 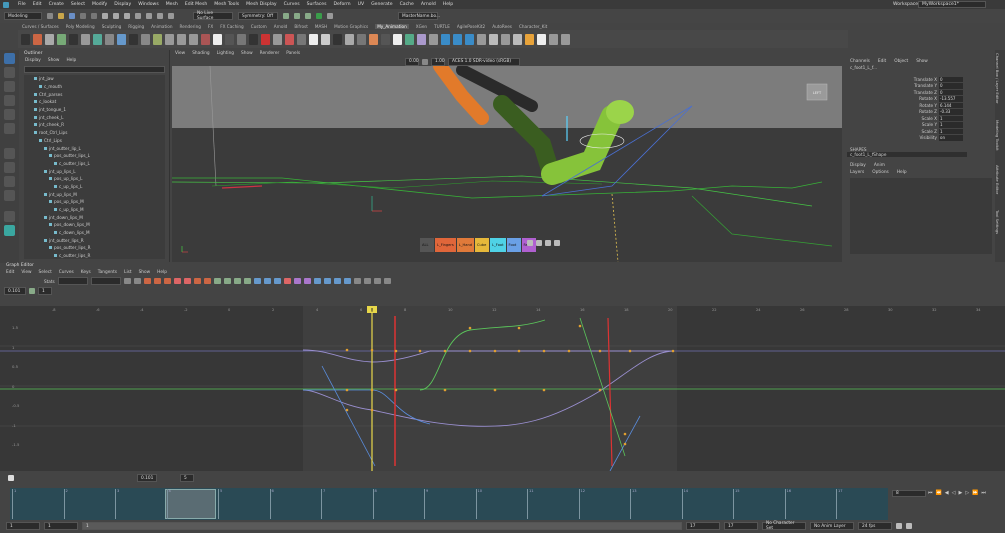 I want to click on undo-icon, so click(x=83, y=16).